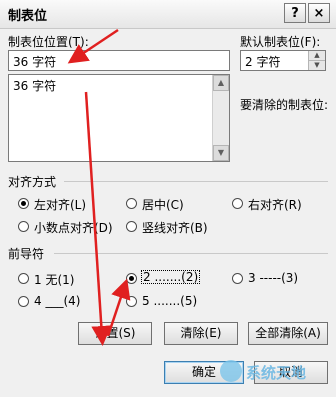  Describe the element at coordinates (28, 16) in the screenshot. I see `window-title: 制表位` at that location.